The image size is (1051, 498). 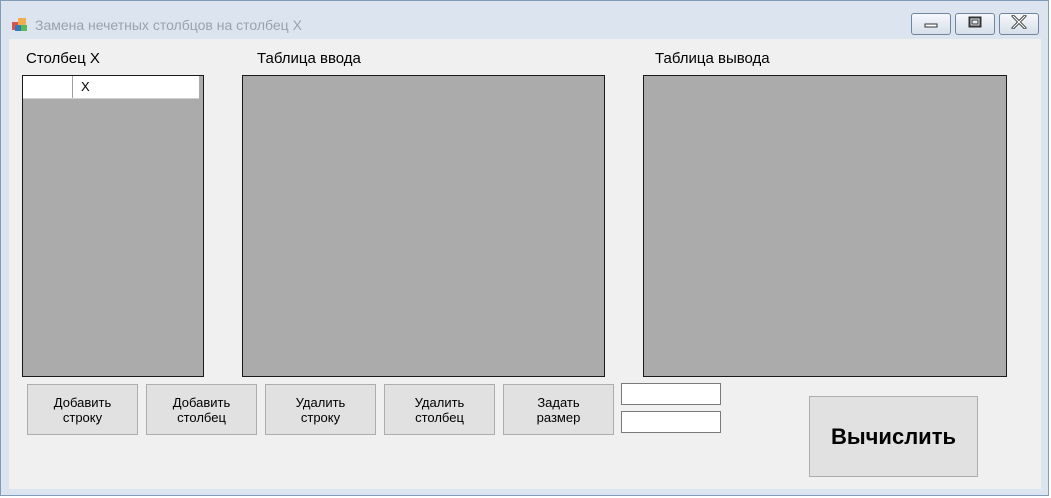 What do you see at coordinates (63, 58) in the screenshot?
I see `column-x-label: Столбец X` at bounding box center [63, 58].